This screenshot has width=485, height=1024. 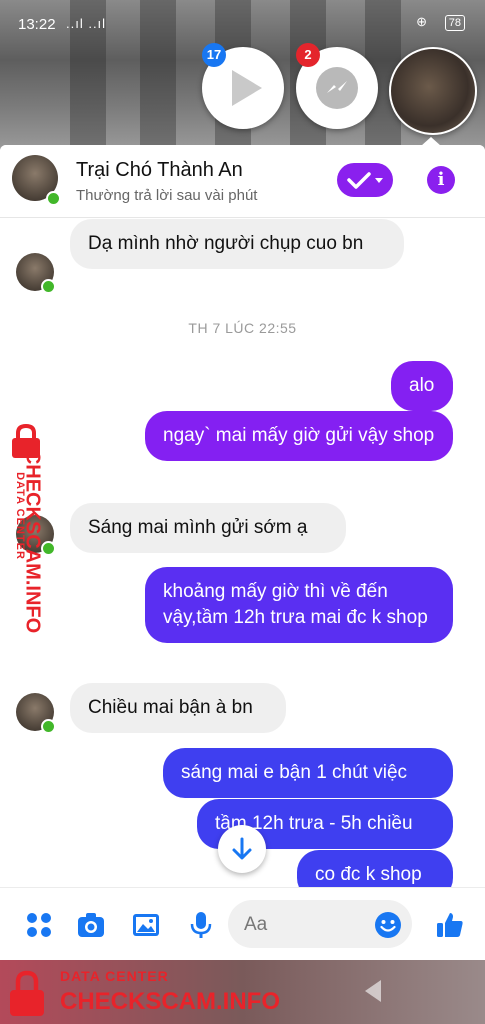 I want to click on mark-button, so click(x=365, y=180).